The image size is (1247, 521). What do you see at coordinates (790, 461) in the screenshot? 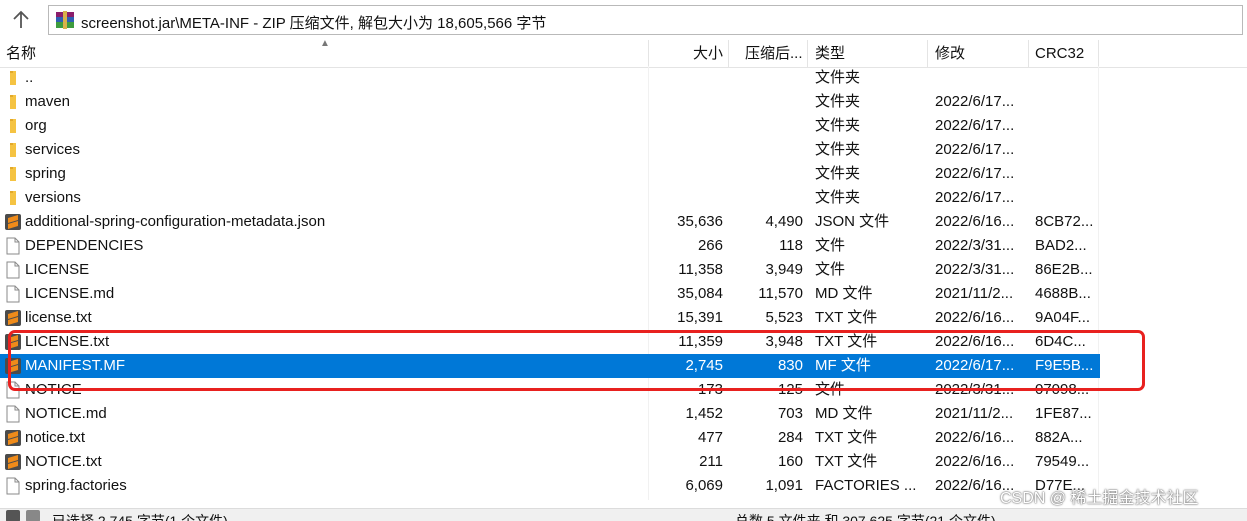
I see `file-packed-size: 160` at bounding box center [790, 461].